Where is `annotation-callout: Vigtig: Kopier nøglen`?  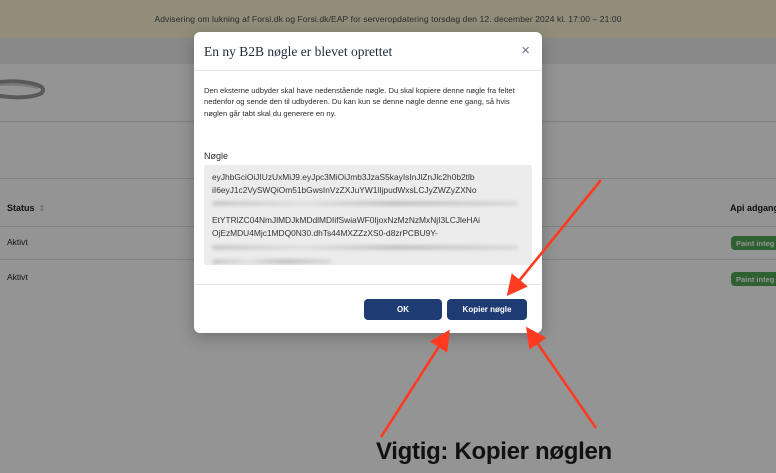 annotation-callout: Vigtig: Kopier nøglen is located at coordinates (494, 451).